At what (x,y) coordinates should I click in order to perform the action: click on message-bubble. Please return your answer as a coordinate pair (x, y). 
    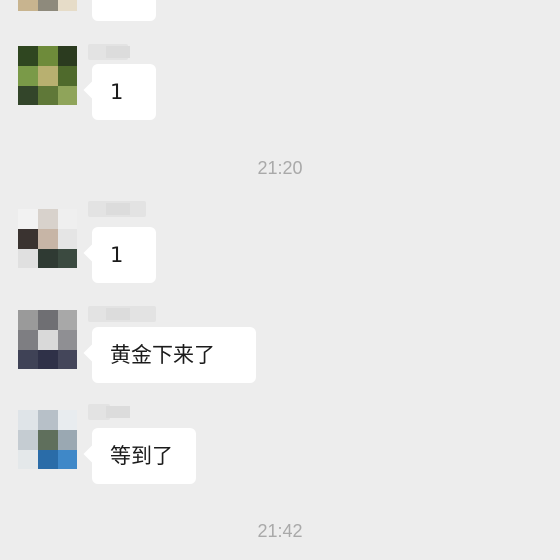
    Looking at the image, I should click on (124, 10).